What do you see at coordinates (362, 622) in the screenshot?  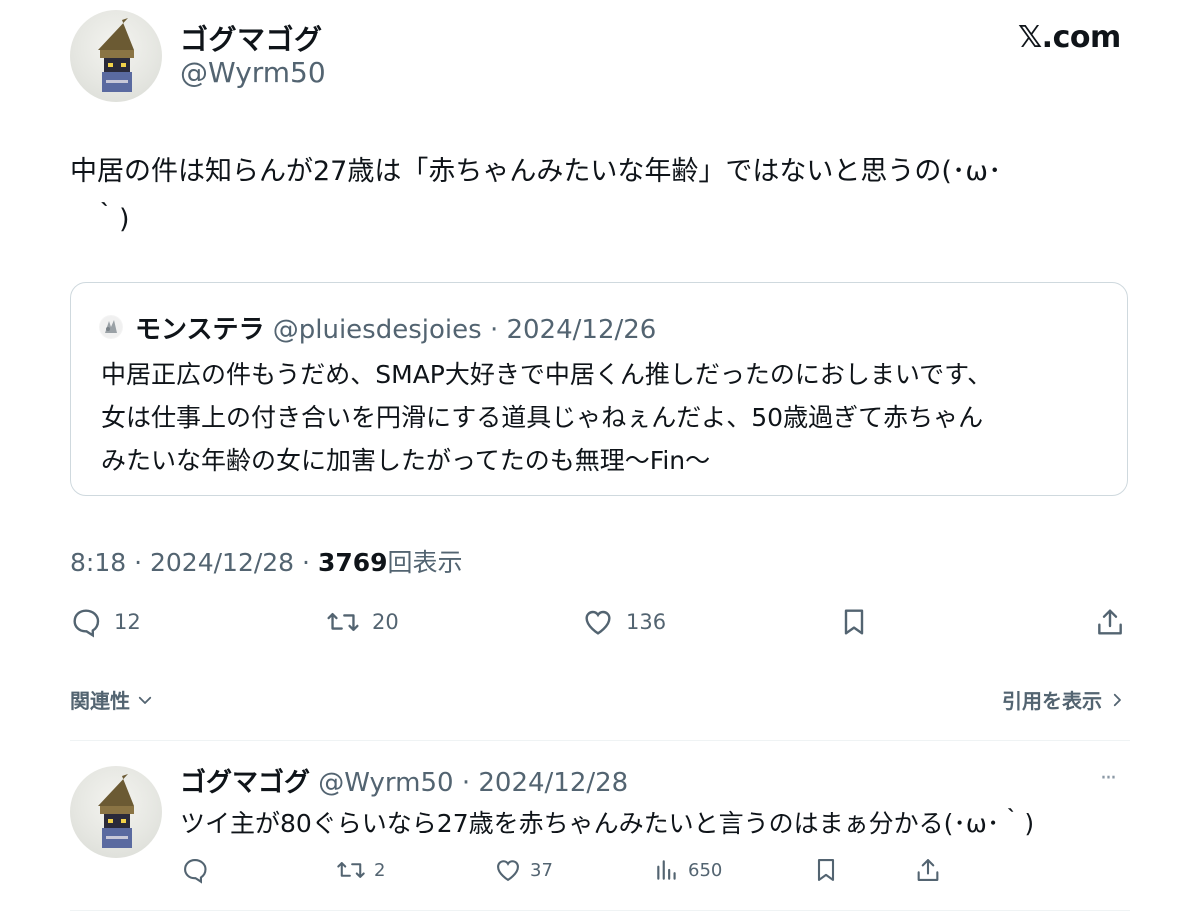 I see `retweet-button: 20` at bounding box center [362, 622].